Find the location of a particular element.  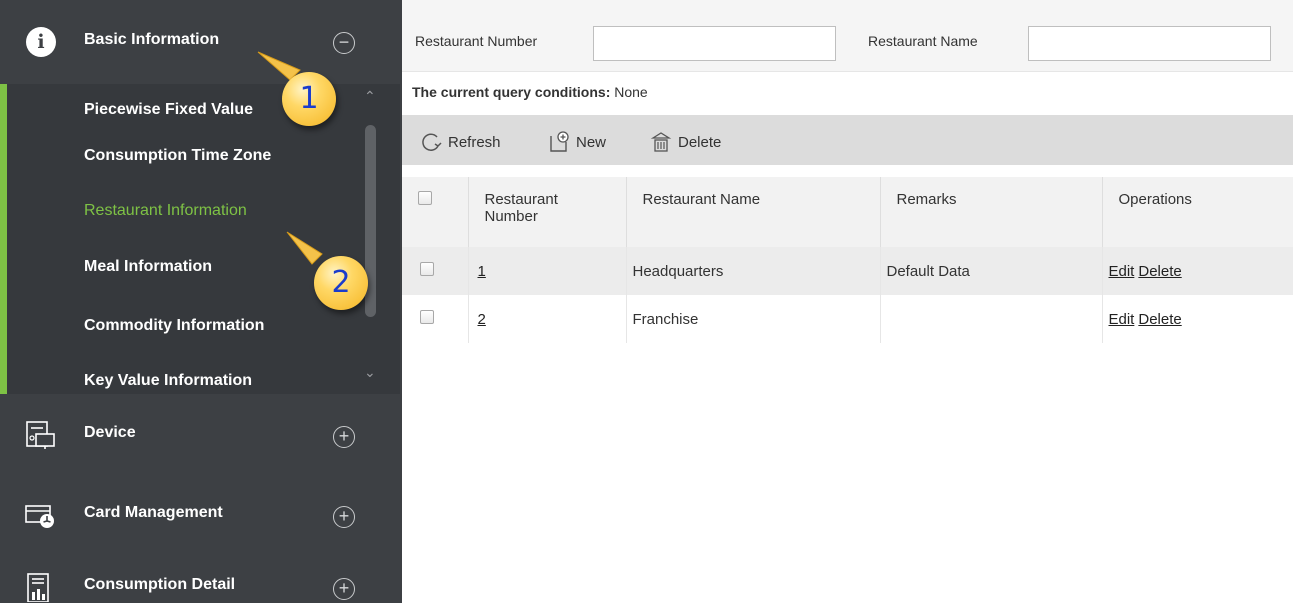

query-conditions-value: None is located at coordinates (631, 92).